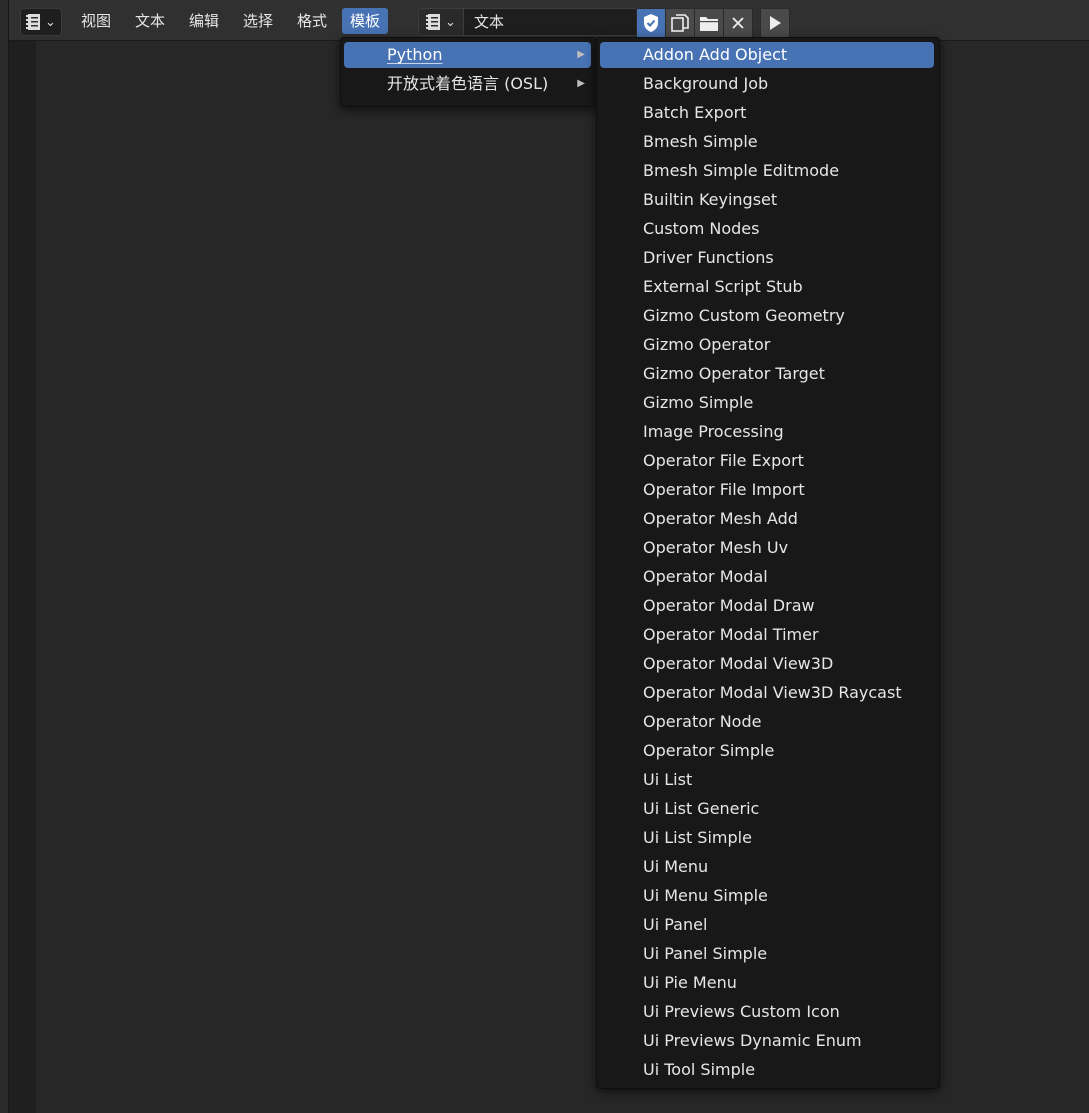 The image size is (1089, 1113). I want to click on menu-item-label: Background Job, so click(706, 83).